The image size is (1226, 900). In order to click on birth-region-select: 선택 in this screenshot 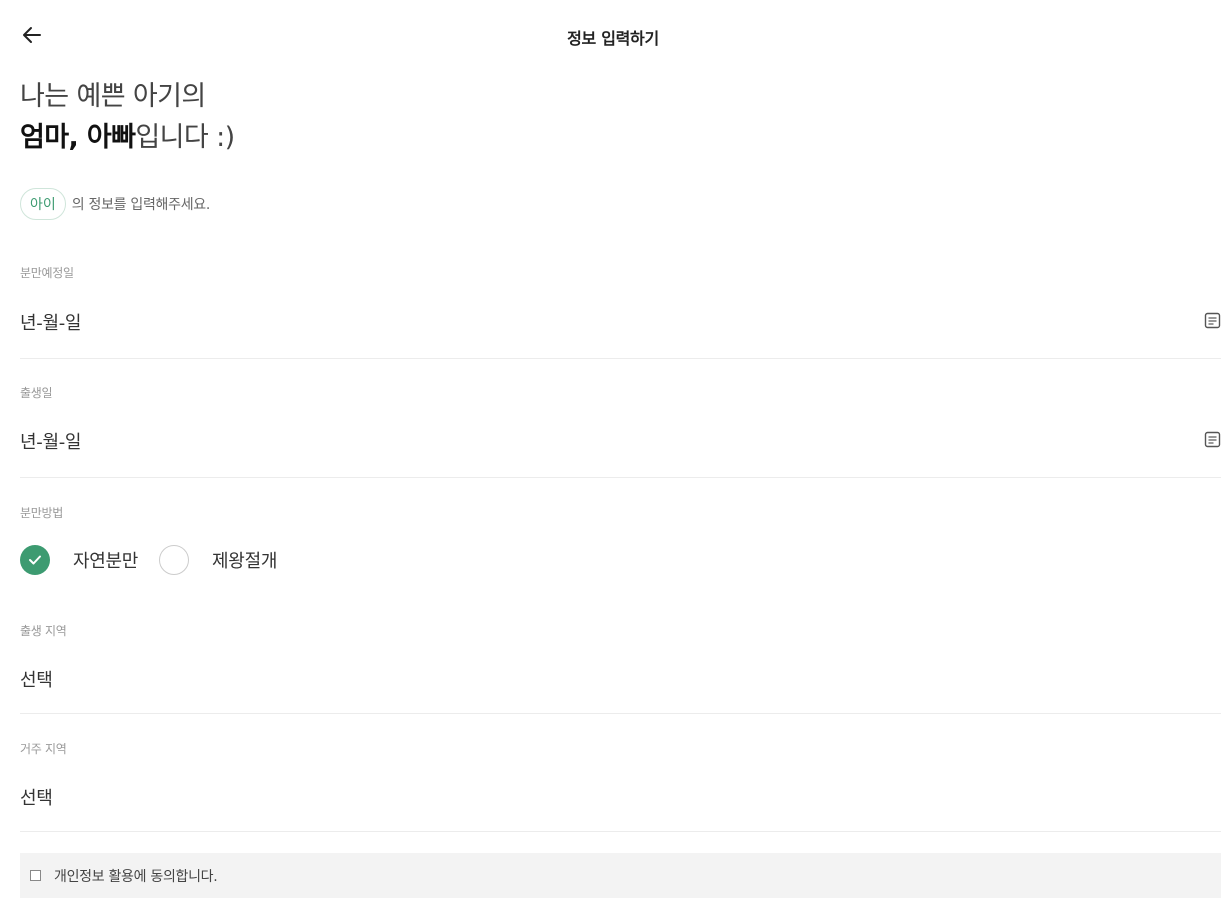, I will do `click(36, 679)`.